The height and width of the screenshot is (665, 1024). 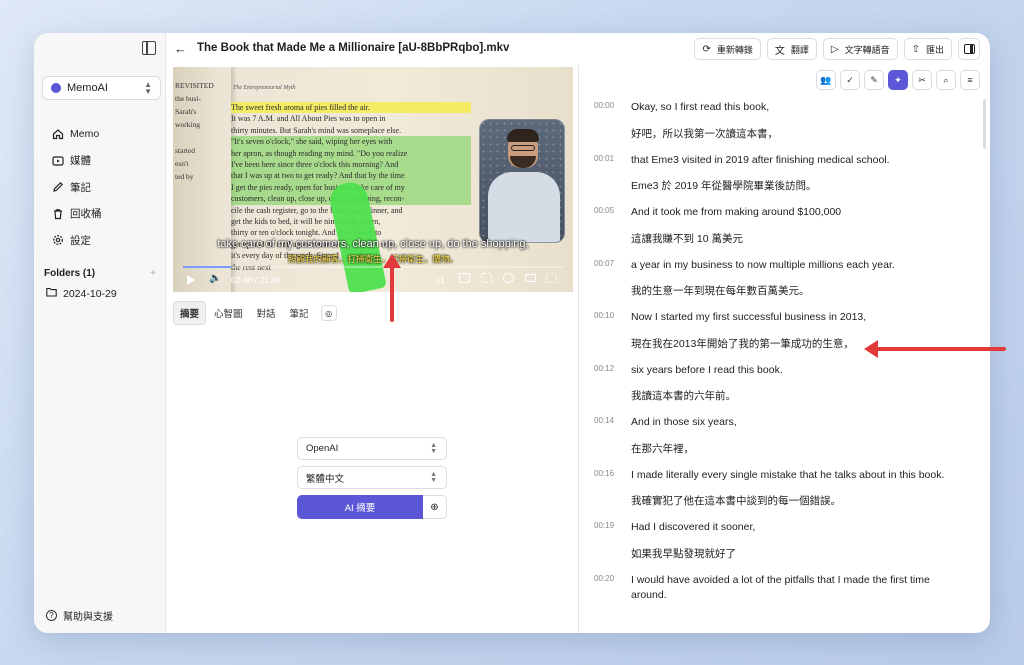 I want to click on annotation-arrow-left, so click(x=935, y=349).